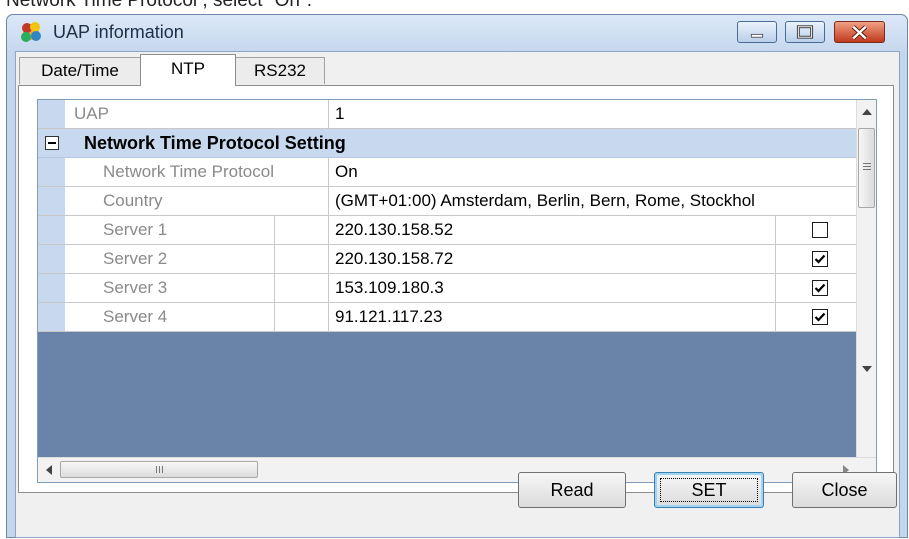 Image resolution: width=909 pixels, height=539 pixels. Describe the element at coordinates (31, 32) in the screenshot. I see `app-icon` at that location.